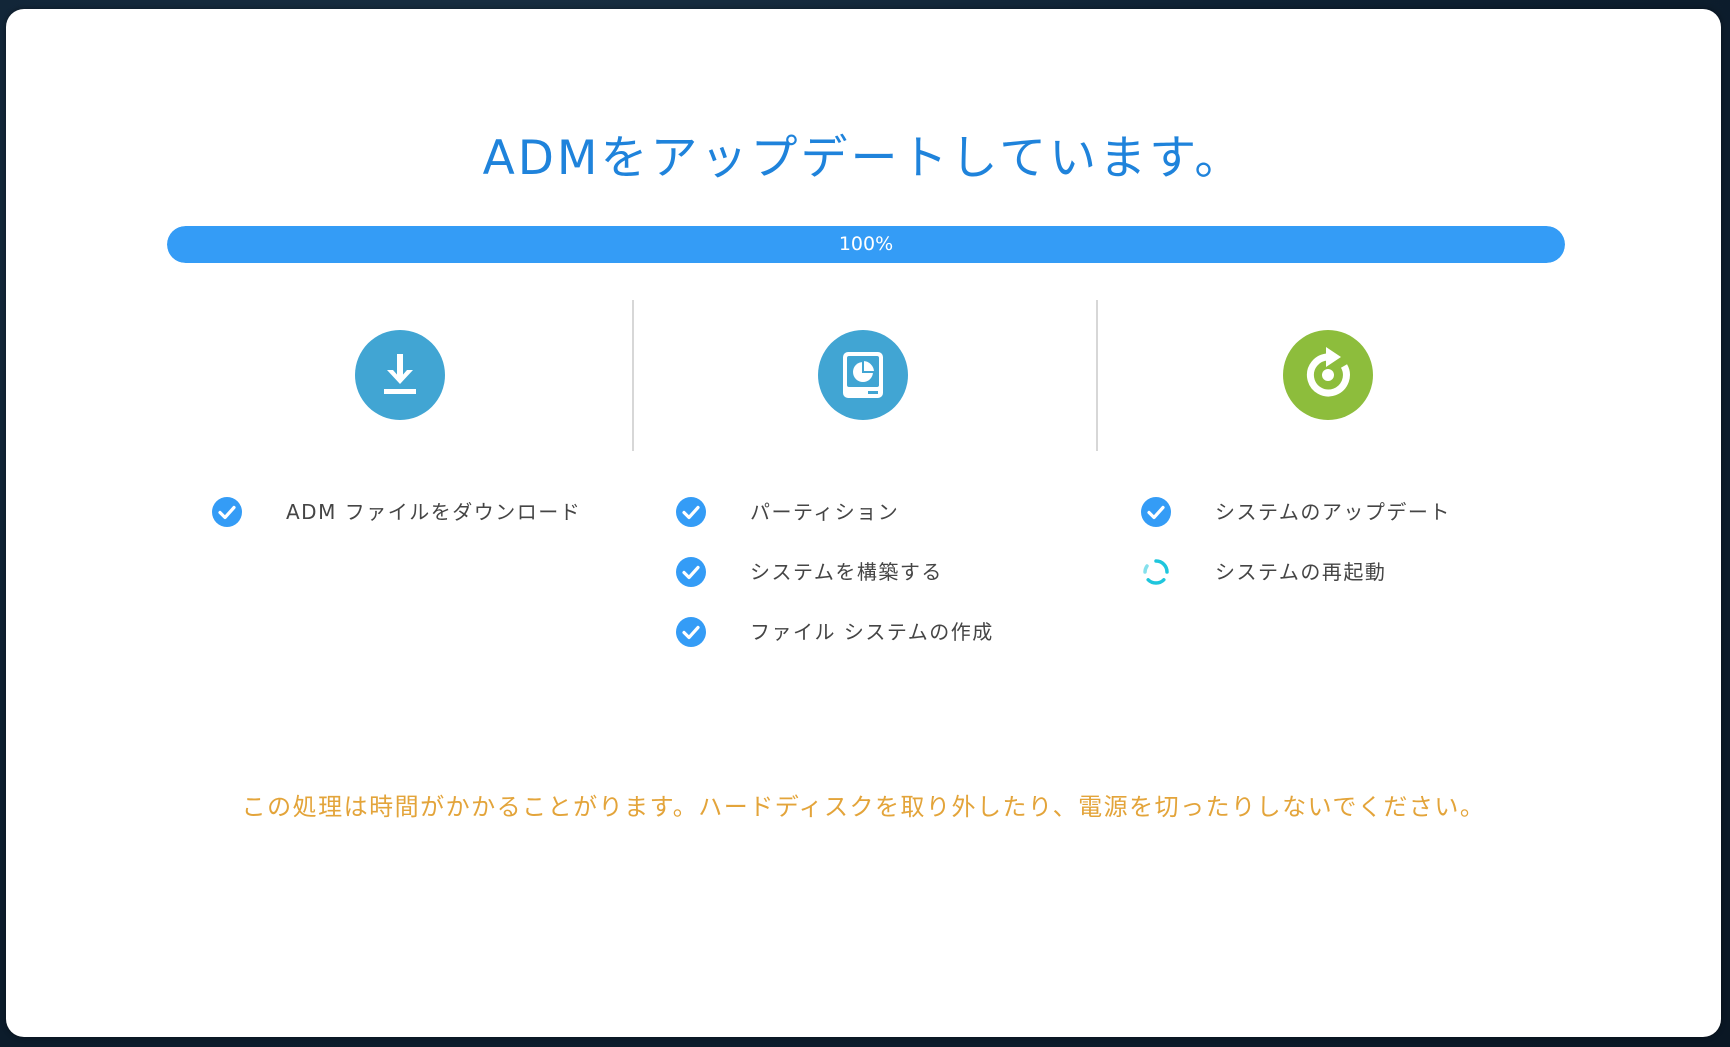 This screenshot has width=1730, height=1047. Describe the element at coordinates (434, 512) in the screenshot. I see `step-label: ADM ファイルをダウンロード` at that location.